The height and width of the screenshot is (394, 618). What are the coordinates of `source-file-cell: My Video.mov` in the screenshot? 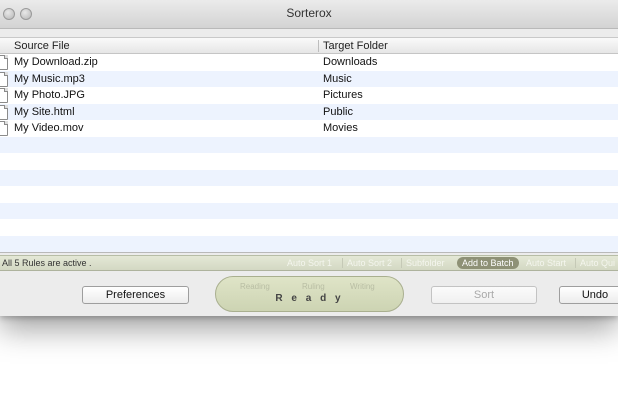 It's located at (49, 128).